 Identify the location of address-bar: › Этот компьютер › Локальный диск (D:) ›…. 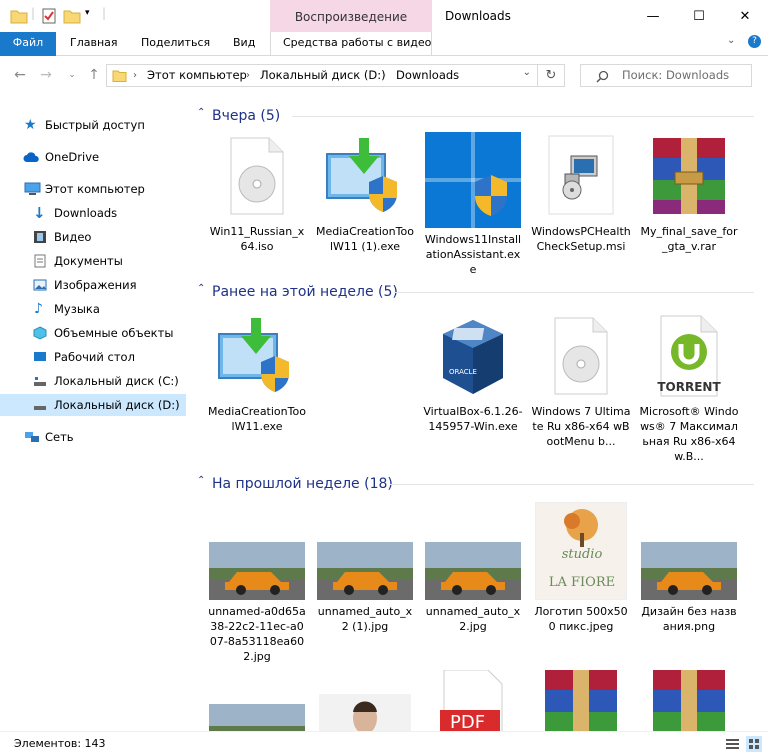
(322, 75).